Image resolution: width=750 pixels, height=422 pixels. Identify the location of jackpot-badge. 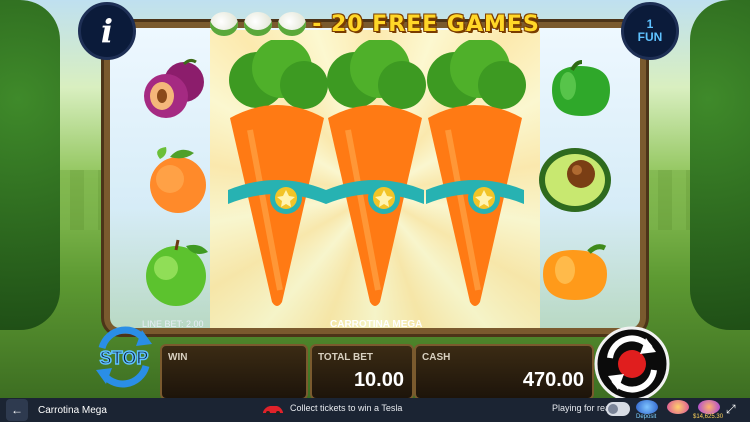
(709, 407).